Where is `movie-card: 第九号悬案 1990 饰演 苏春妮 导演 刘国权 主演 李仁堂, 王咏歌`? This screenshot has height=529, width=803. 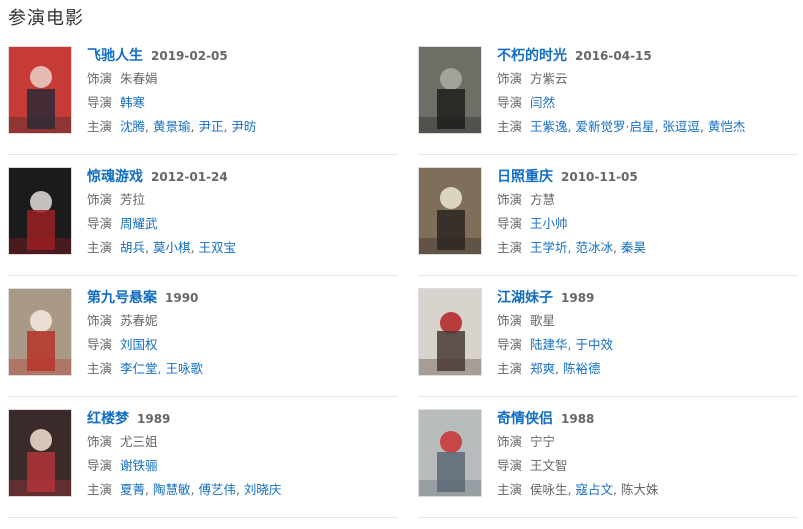
movie-card: 第九号悬案 1990 饰演 苏春妮 导演 刘国权 主演 李仁堂, 王咏歌 is located at coordinates (203, 348).